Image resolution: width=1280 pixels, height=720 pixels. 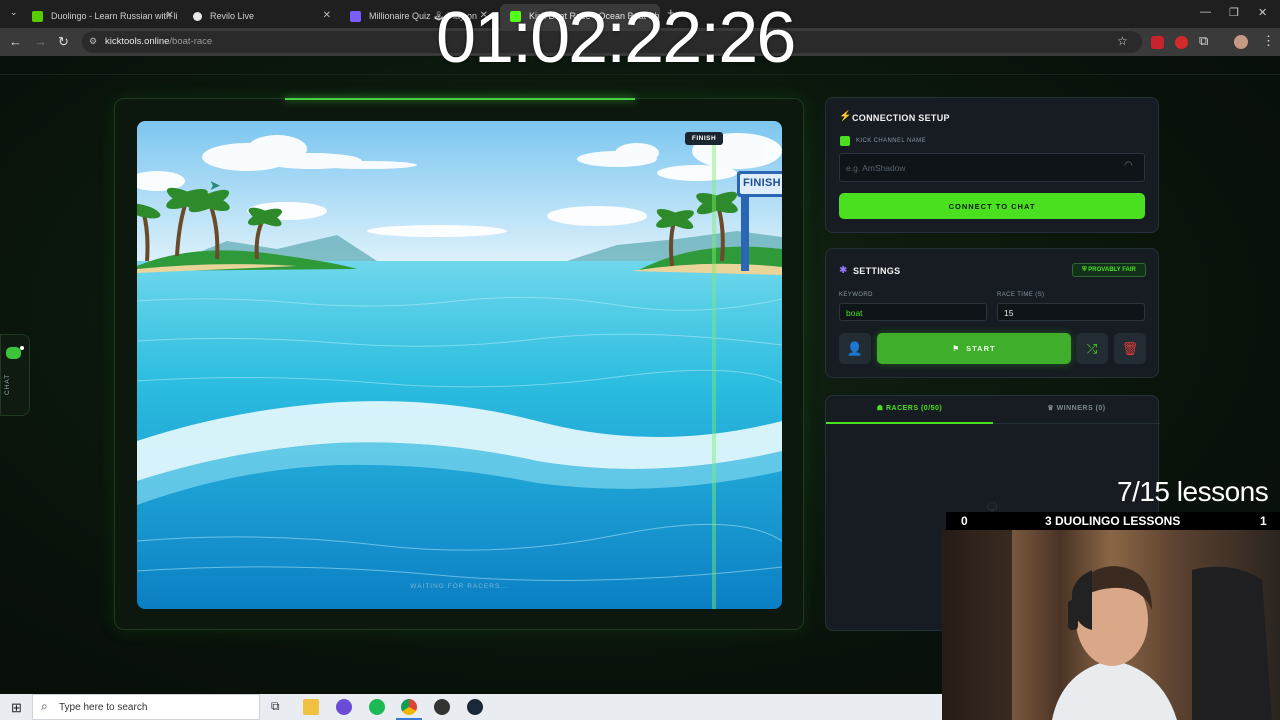 I want to click on close-window-button: ✕, so click(x=1262, y=12).